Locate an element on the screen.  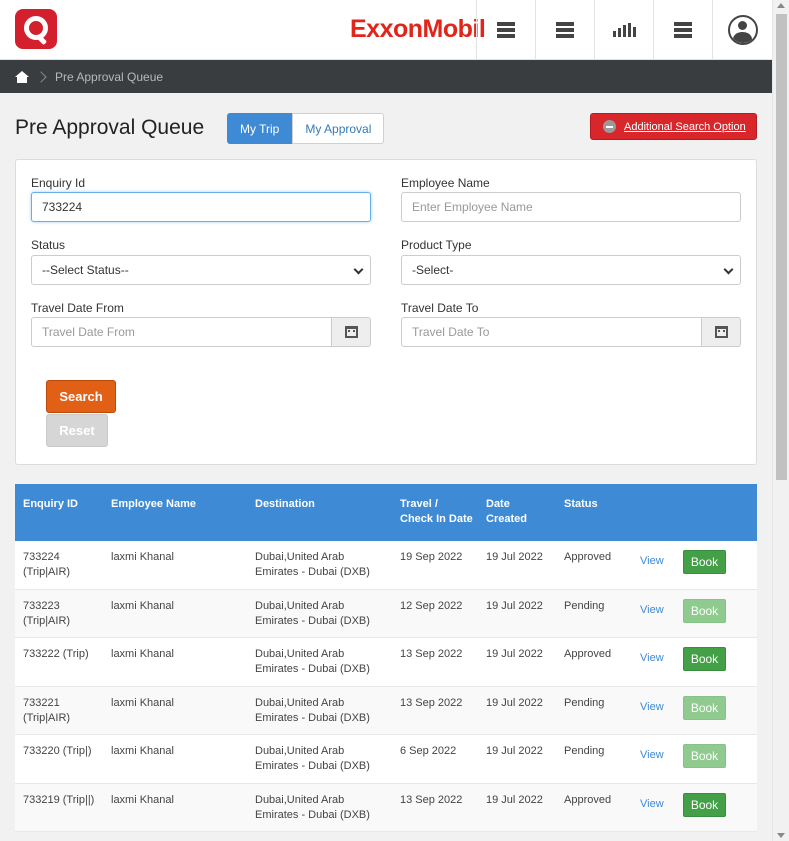
employee-name-label: Employee Name is located at coordinates (445, 183).